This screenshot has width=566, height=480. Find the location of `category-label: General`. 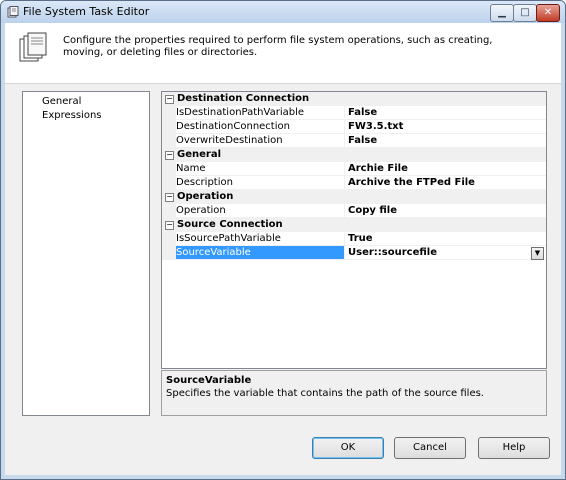

category-label: General is located at coordinates (199, 154).